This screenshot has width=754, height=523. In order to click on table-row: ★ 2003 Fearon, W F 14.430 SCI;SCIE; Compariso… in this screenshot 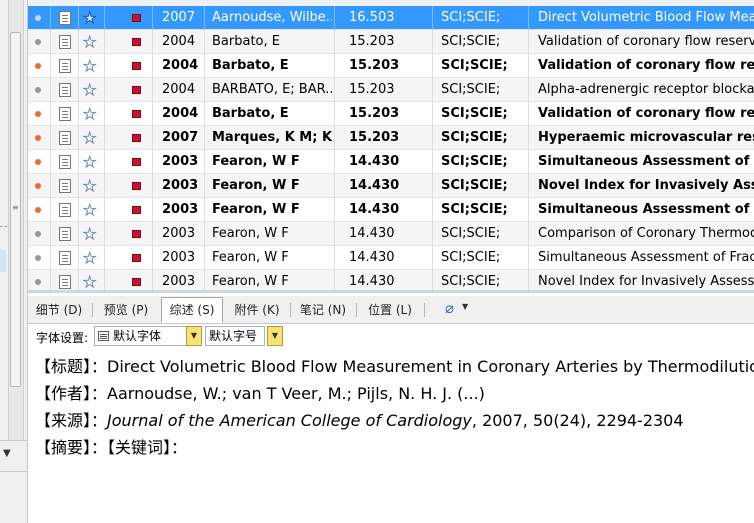, I will do `click(391, 234)`.